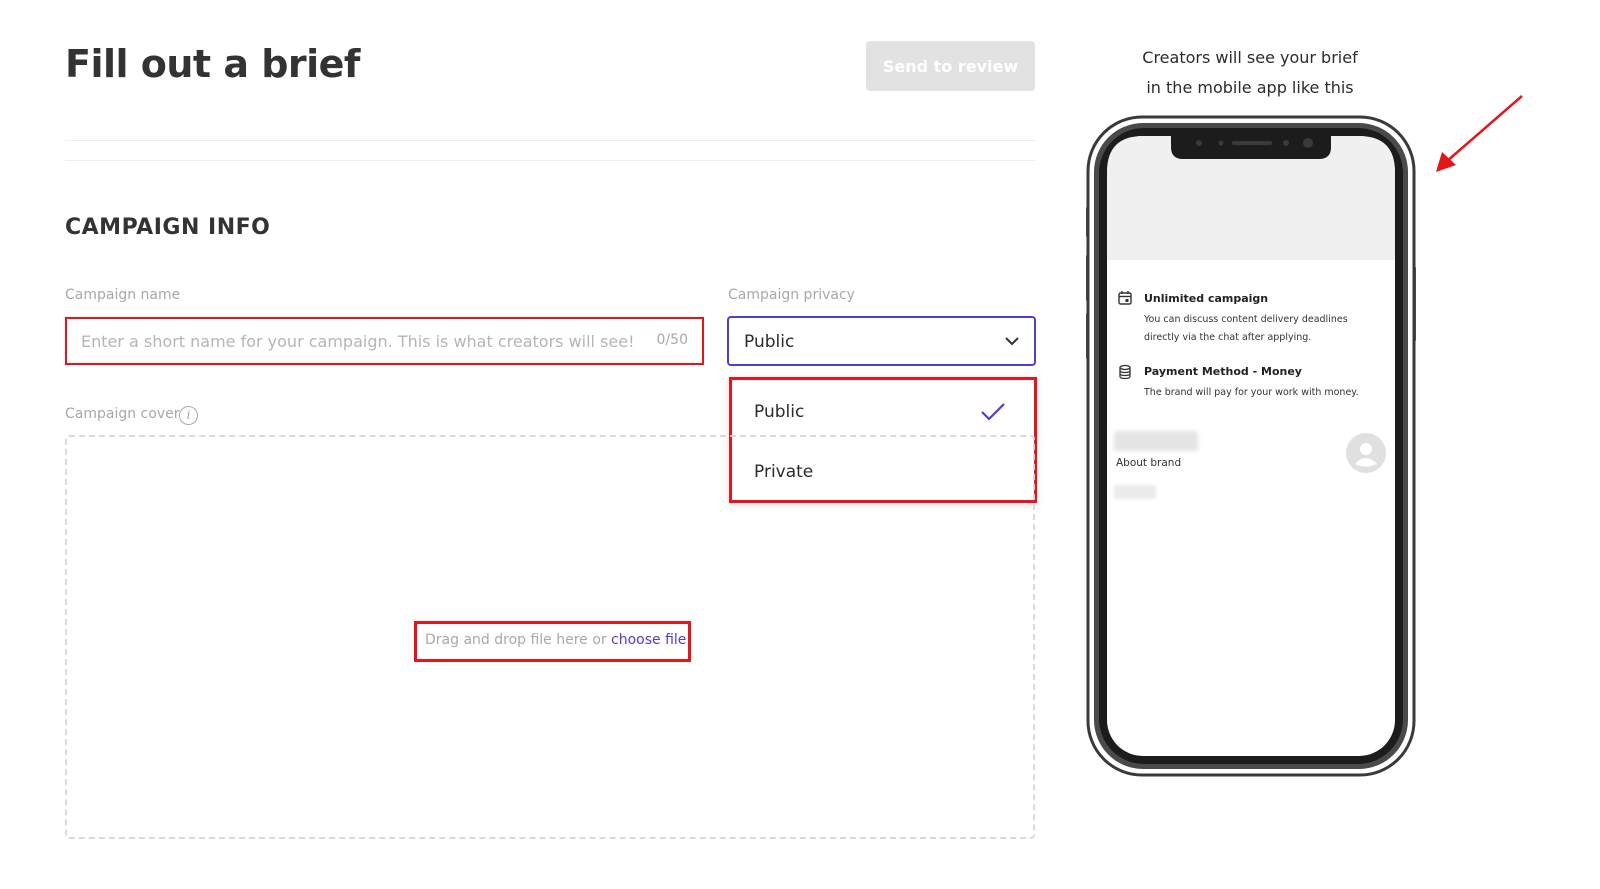  I want to click on choose-file-link: choose file, so click(648, 640).